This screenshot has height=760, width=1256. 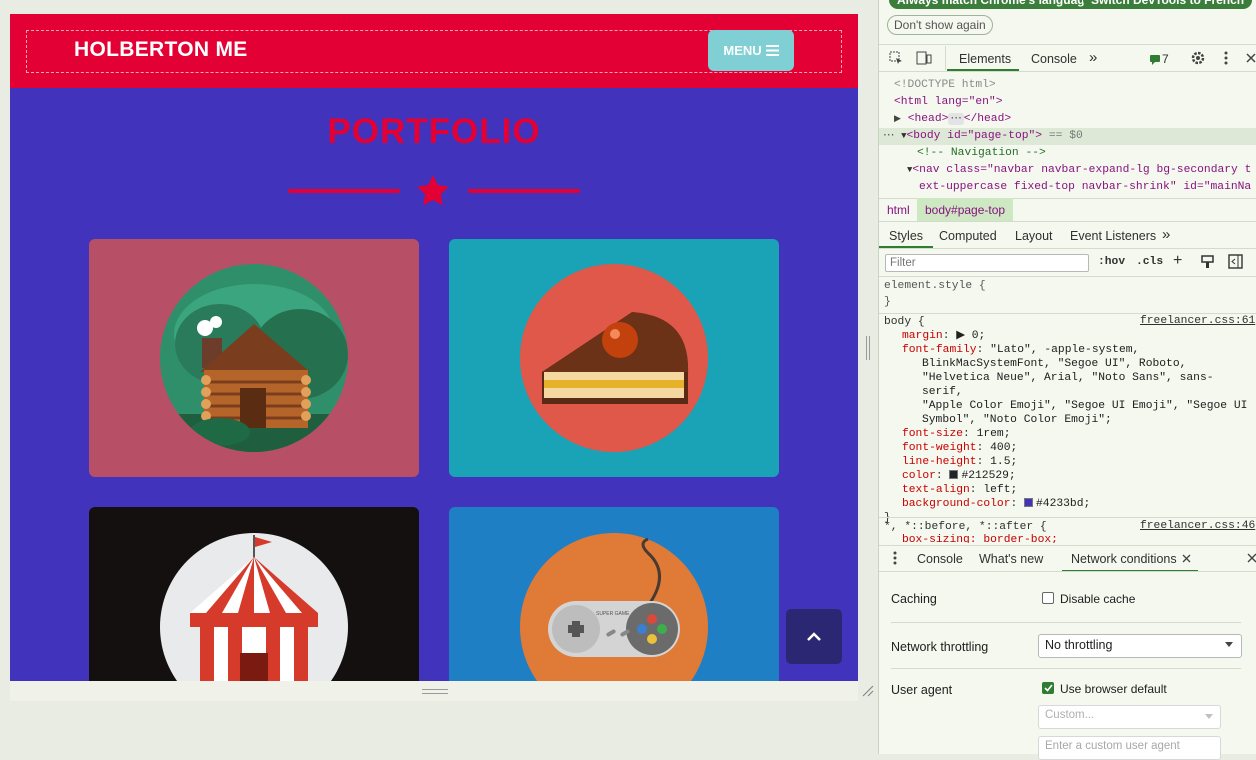 What do you see at coordinates (868, 691) in the screenshot?
I see `corner-resize-icon` at bounding box center [868, 691].